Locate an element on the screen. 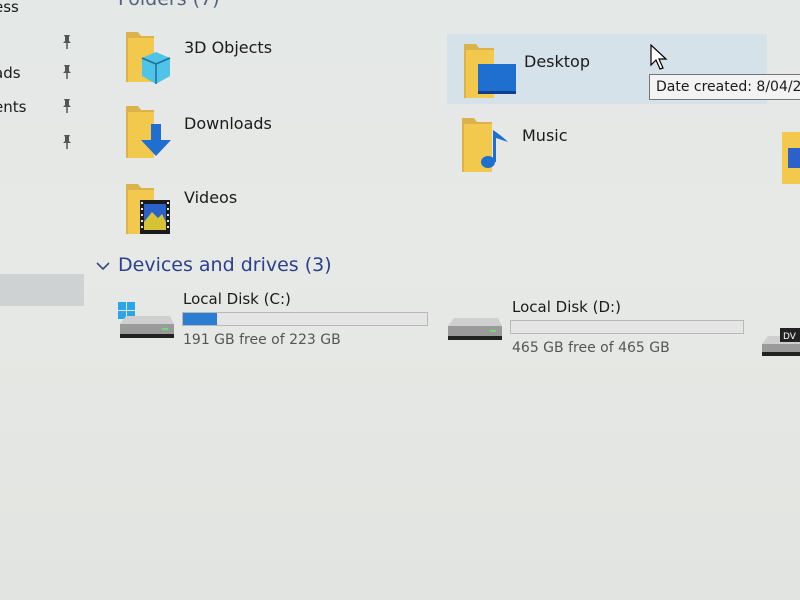  folders-section-title: Folders (7) is located at coordinates (169, 5).